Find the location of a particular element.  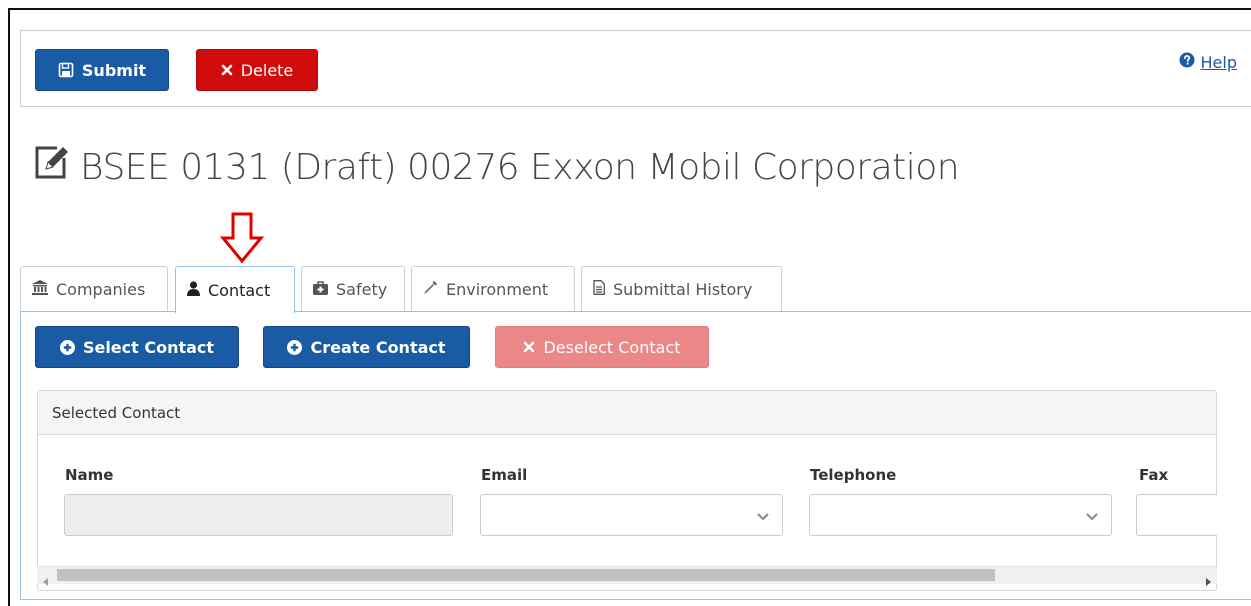

delete-button: Delete is located at coordinates (257, 70).